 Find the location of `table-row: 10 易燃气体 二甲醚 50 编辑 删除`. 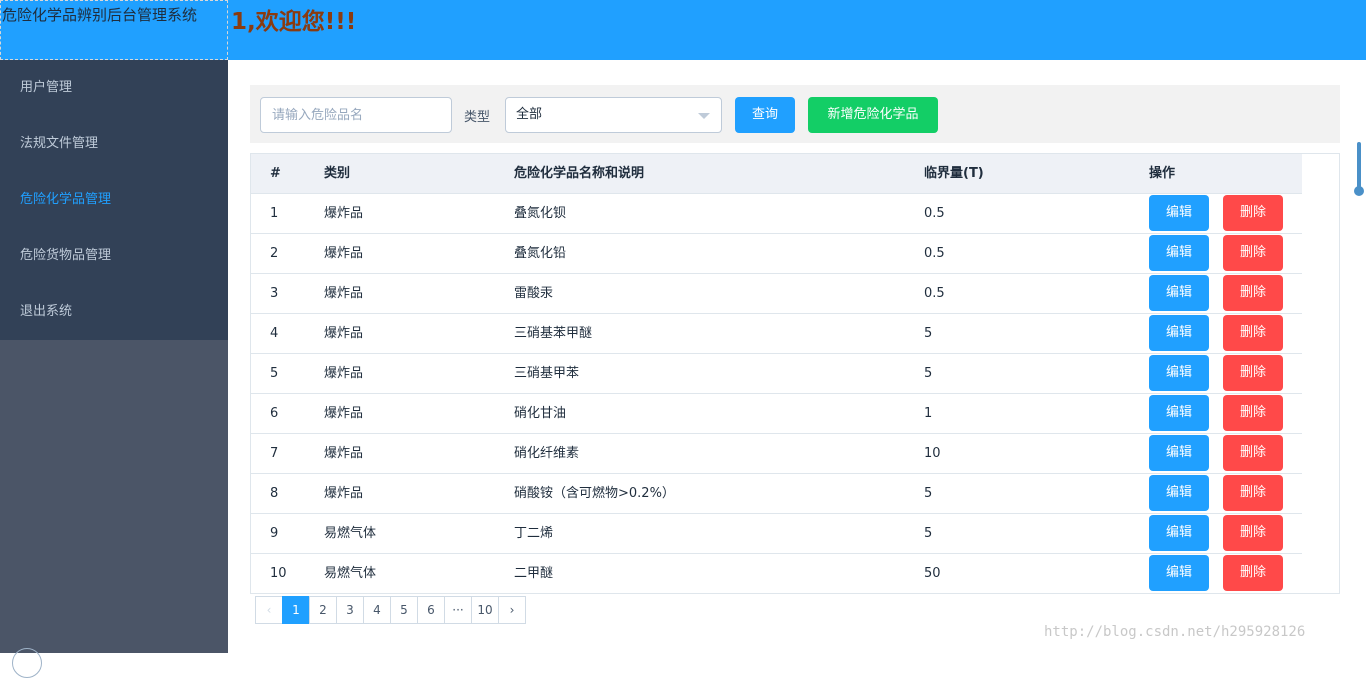

table-row: 10 易燃气体 二甲醚 50 编辑 删除 is located at coordinates (776, 574).